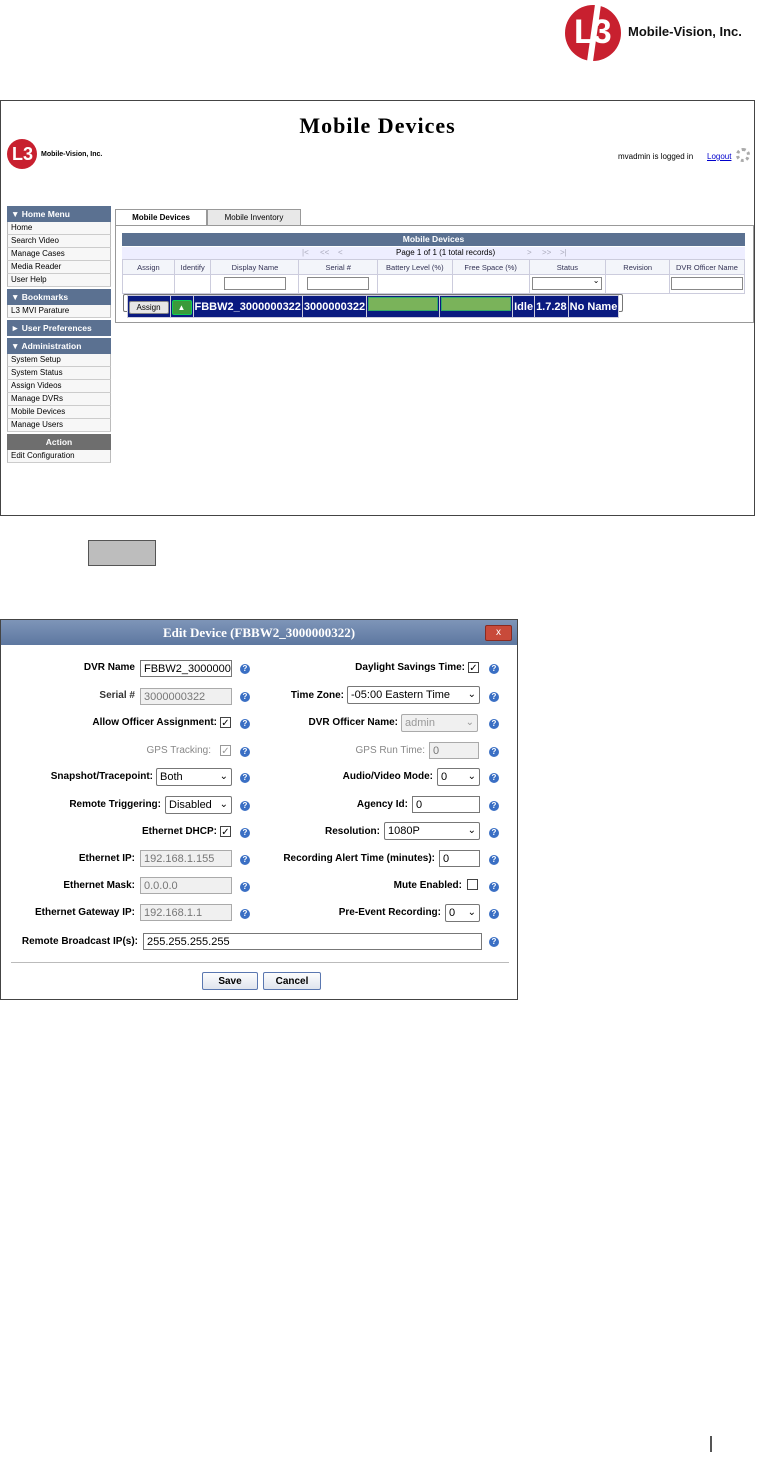  What do you see at coordinates (462, 913) in the screenshot?
I see `pre-event-select: 0 ⌄` at bounding box center [462, 913].